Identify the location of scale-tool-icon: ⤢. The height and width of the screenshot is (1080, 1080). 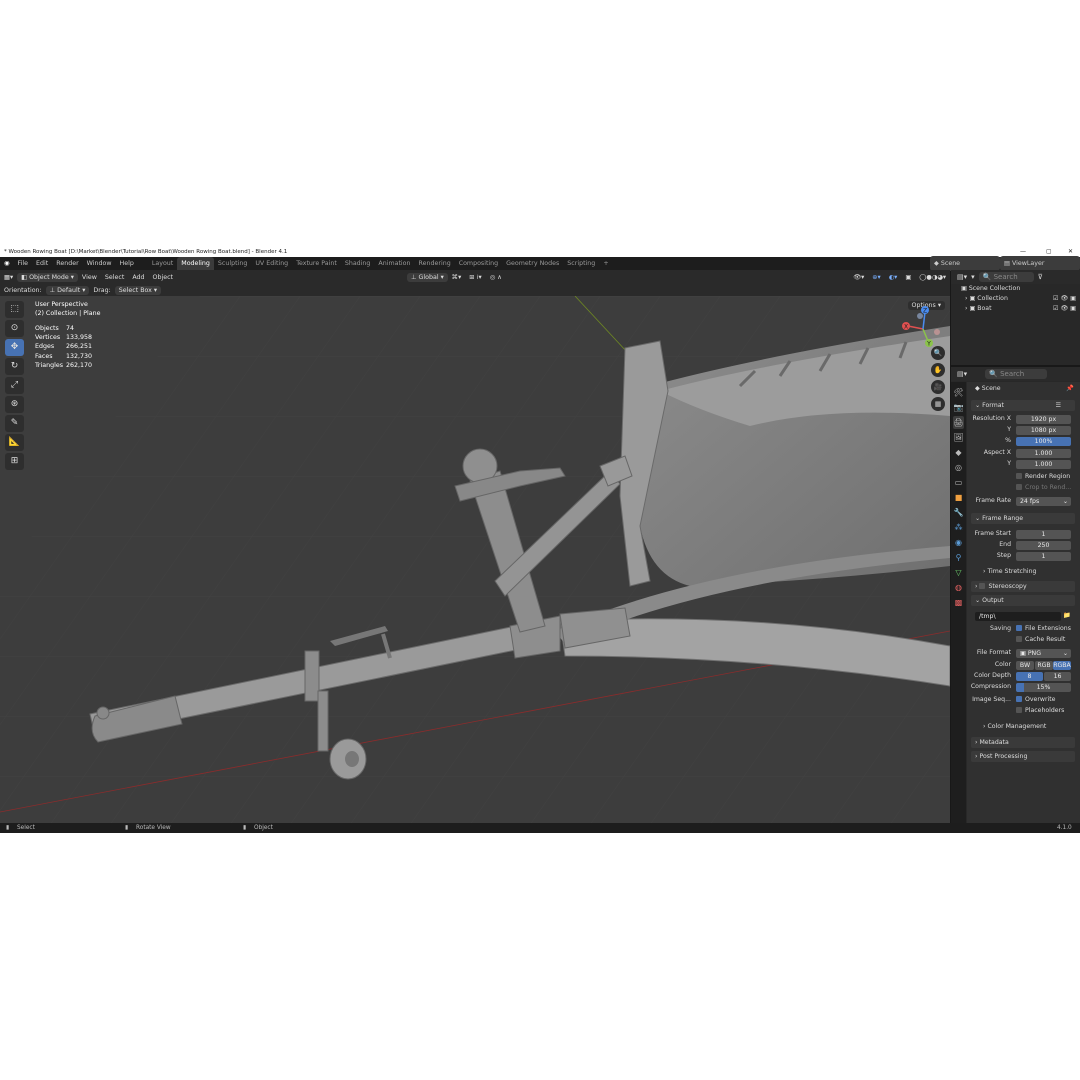
(14, 385).